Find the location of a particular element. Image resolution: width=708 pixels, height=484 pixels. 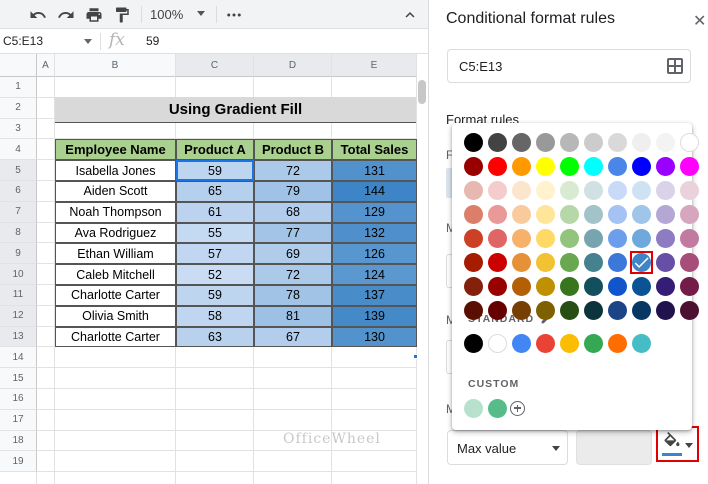

paint-format-icon is located at coordinates (122, 15).